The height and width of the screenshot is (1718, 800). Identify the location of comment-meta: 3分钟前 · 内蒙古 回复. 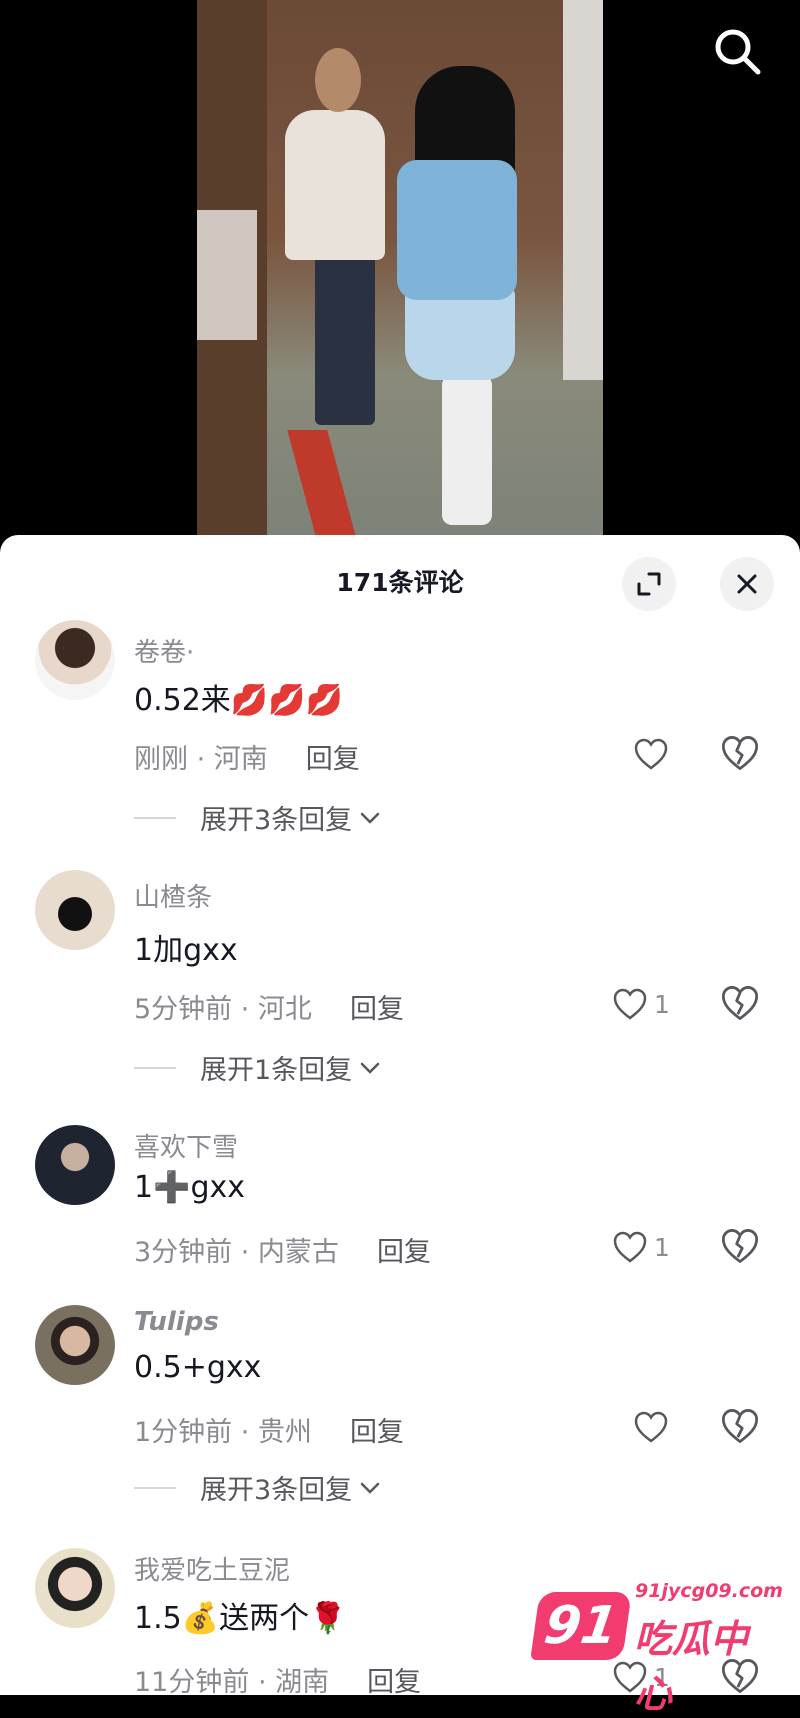
(282, 1249).